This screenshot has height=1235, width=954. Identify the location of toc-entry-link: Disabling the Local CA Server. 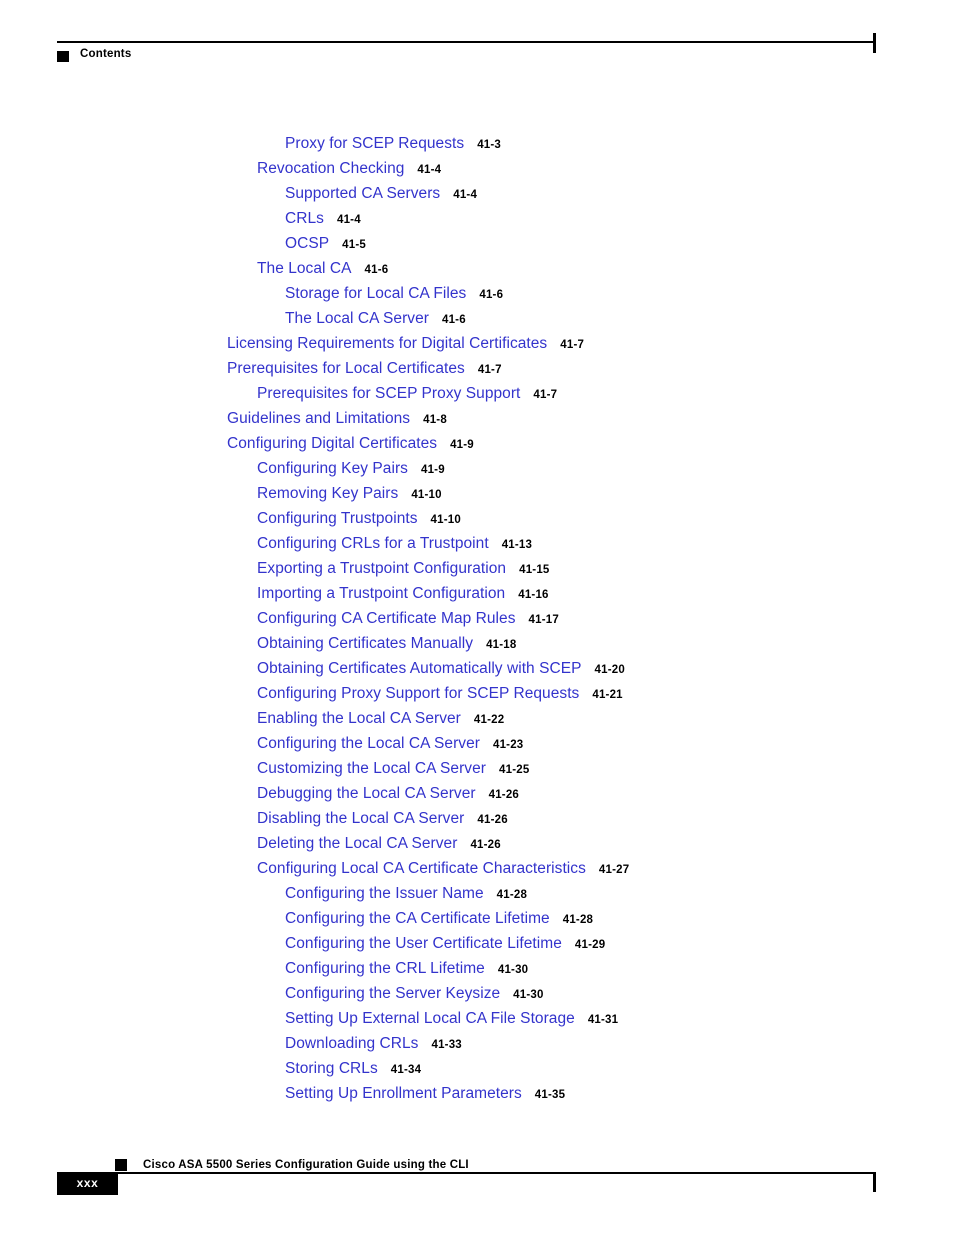
(360, 818).